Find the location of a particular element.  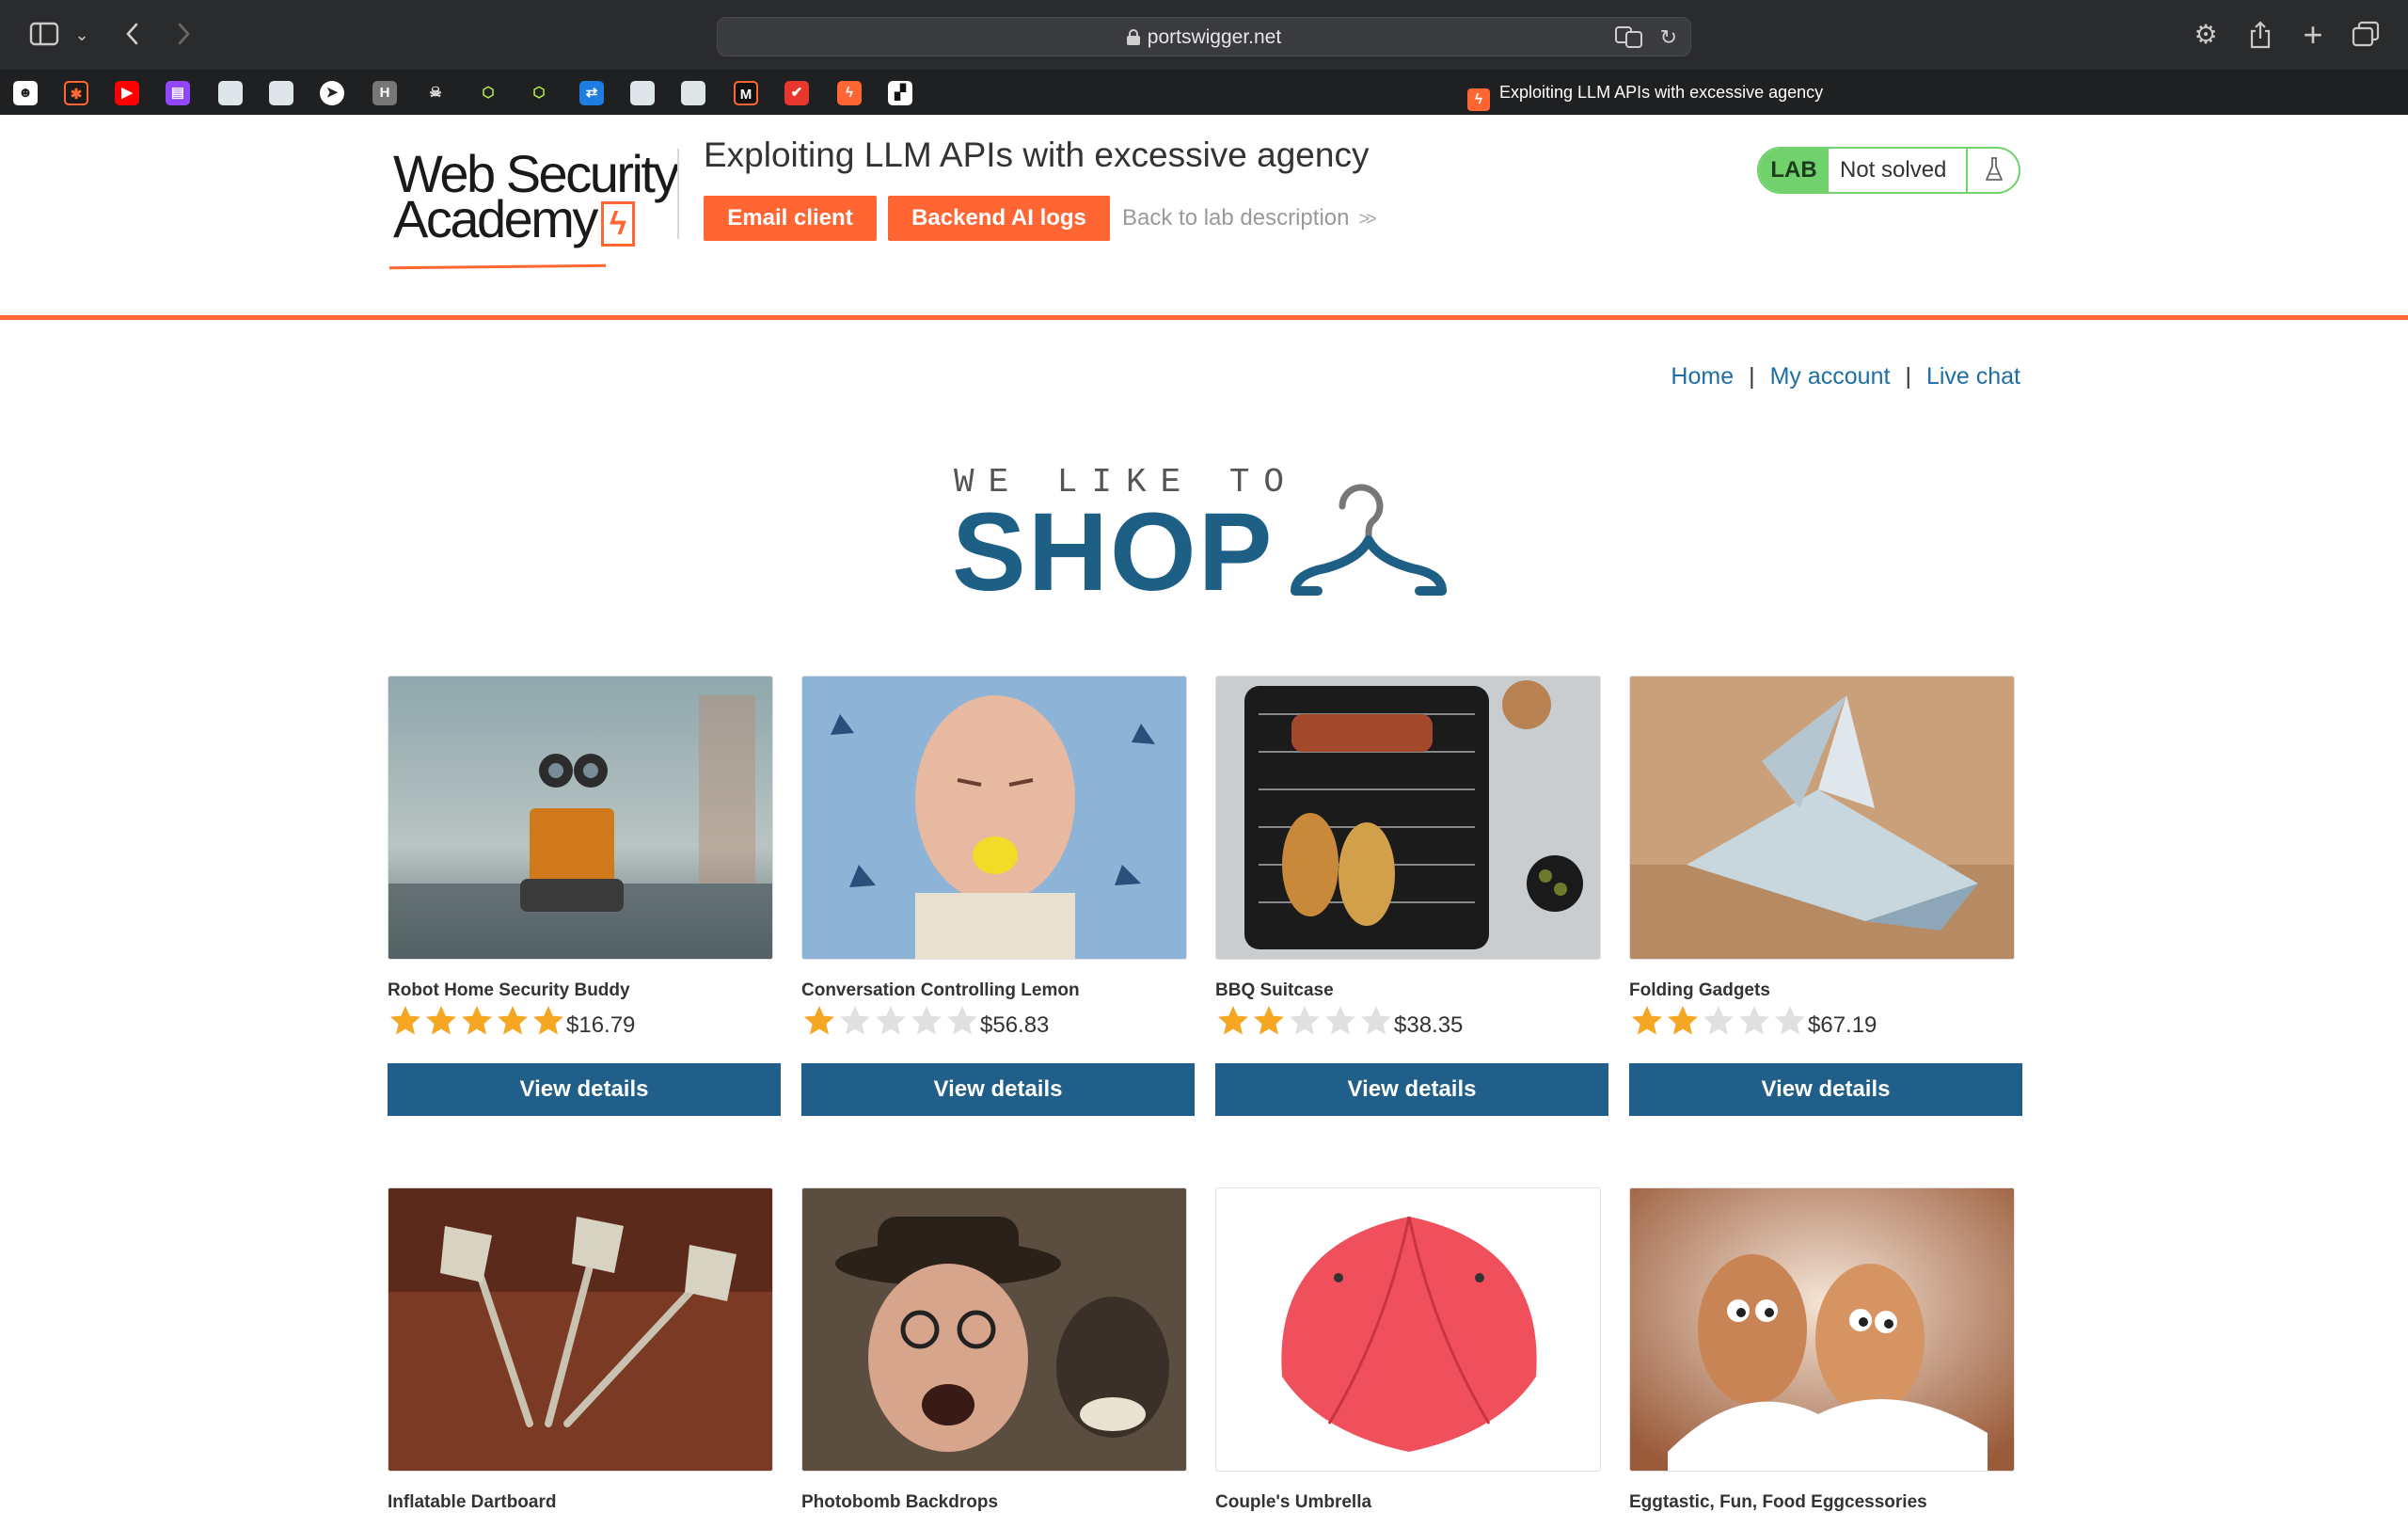

product-image-photobomb is located at coordinates (994, 1329).